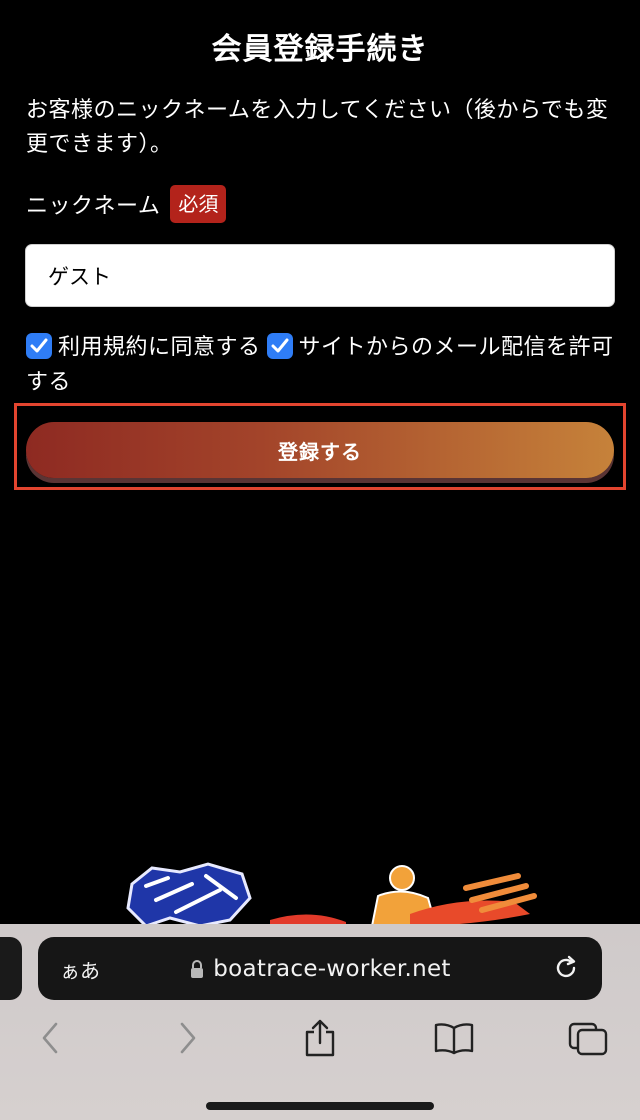  Describe the element at coordinates (566, 968) in the screenshot. I see `reload-icon` at that location.